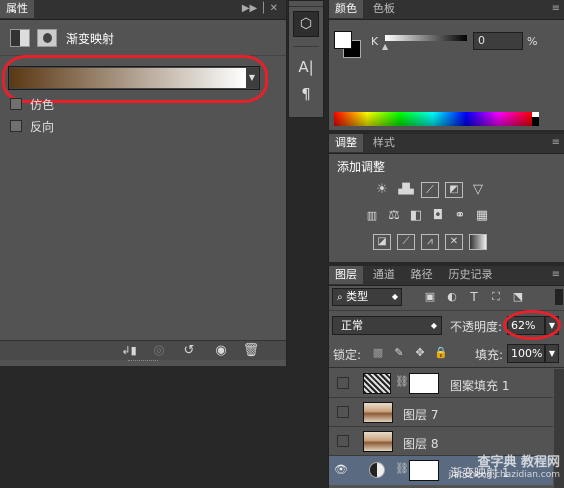  I want to click on tab-paths: 路径, so click(422, 275).